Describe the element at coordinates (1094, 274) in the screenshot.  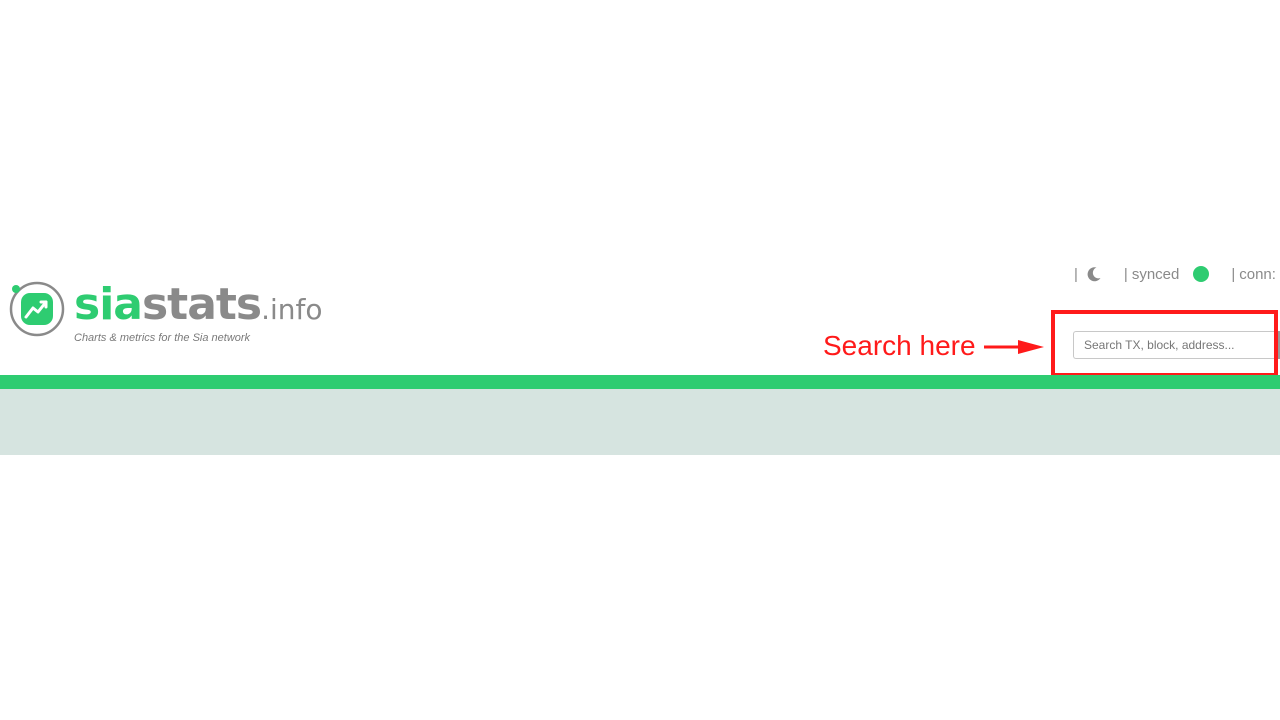
I see `moon-icon` at that location.